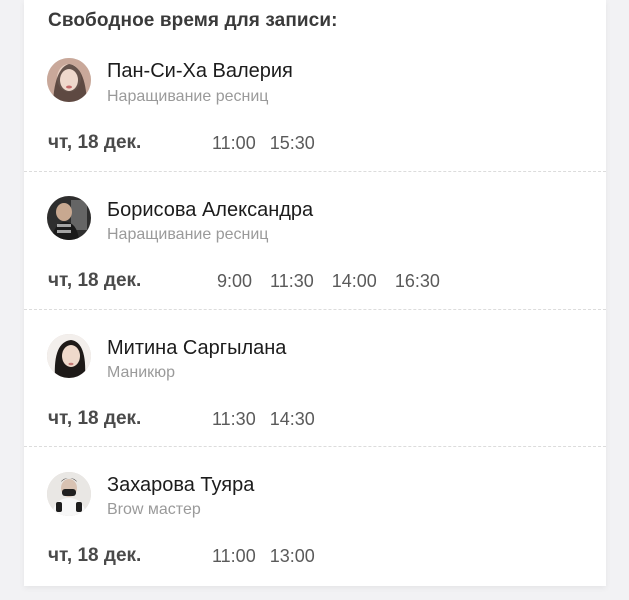 This screenshot has width=629, height=600. I want to click on time-slot: 15:30, so click(292, 143).